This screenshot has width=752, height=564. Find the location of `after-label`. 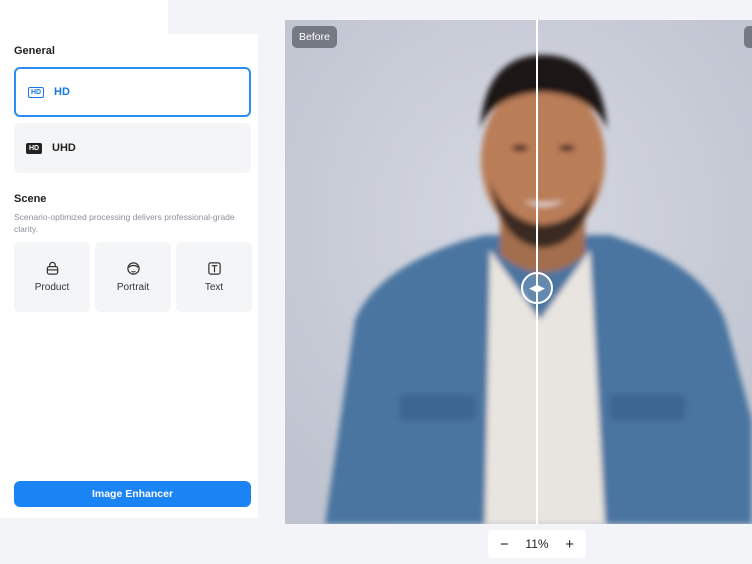

after-label is located at coordinates (748, 37).